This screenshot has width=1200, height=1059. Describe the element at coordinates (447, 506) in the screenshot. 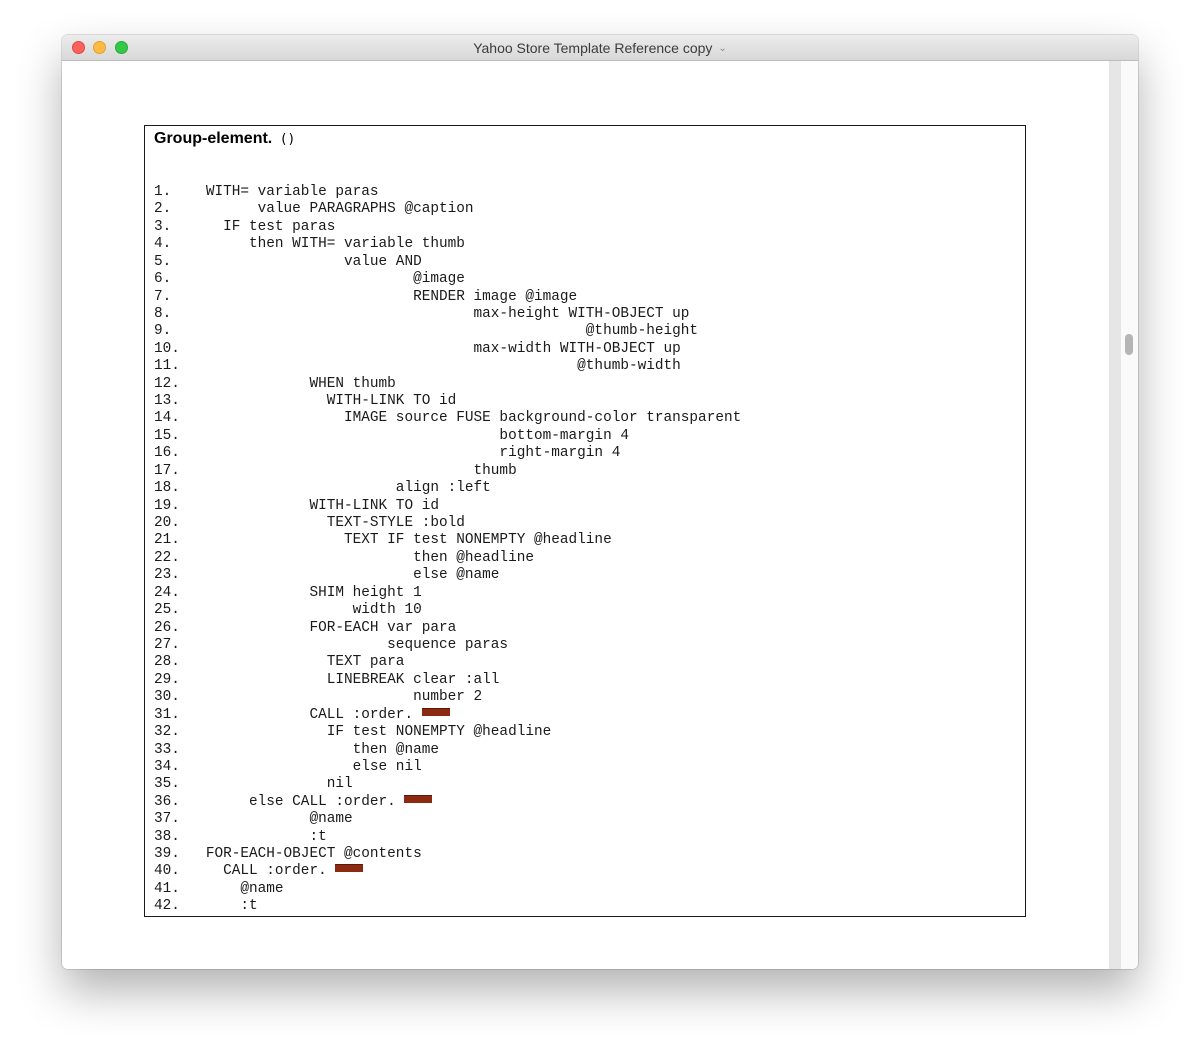

I see `code-line: 19. WITH-LINK TO id` at that location.